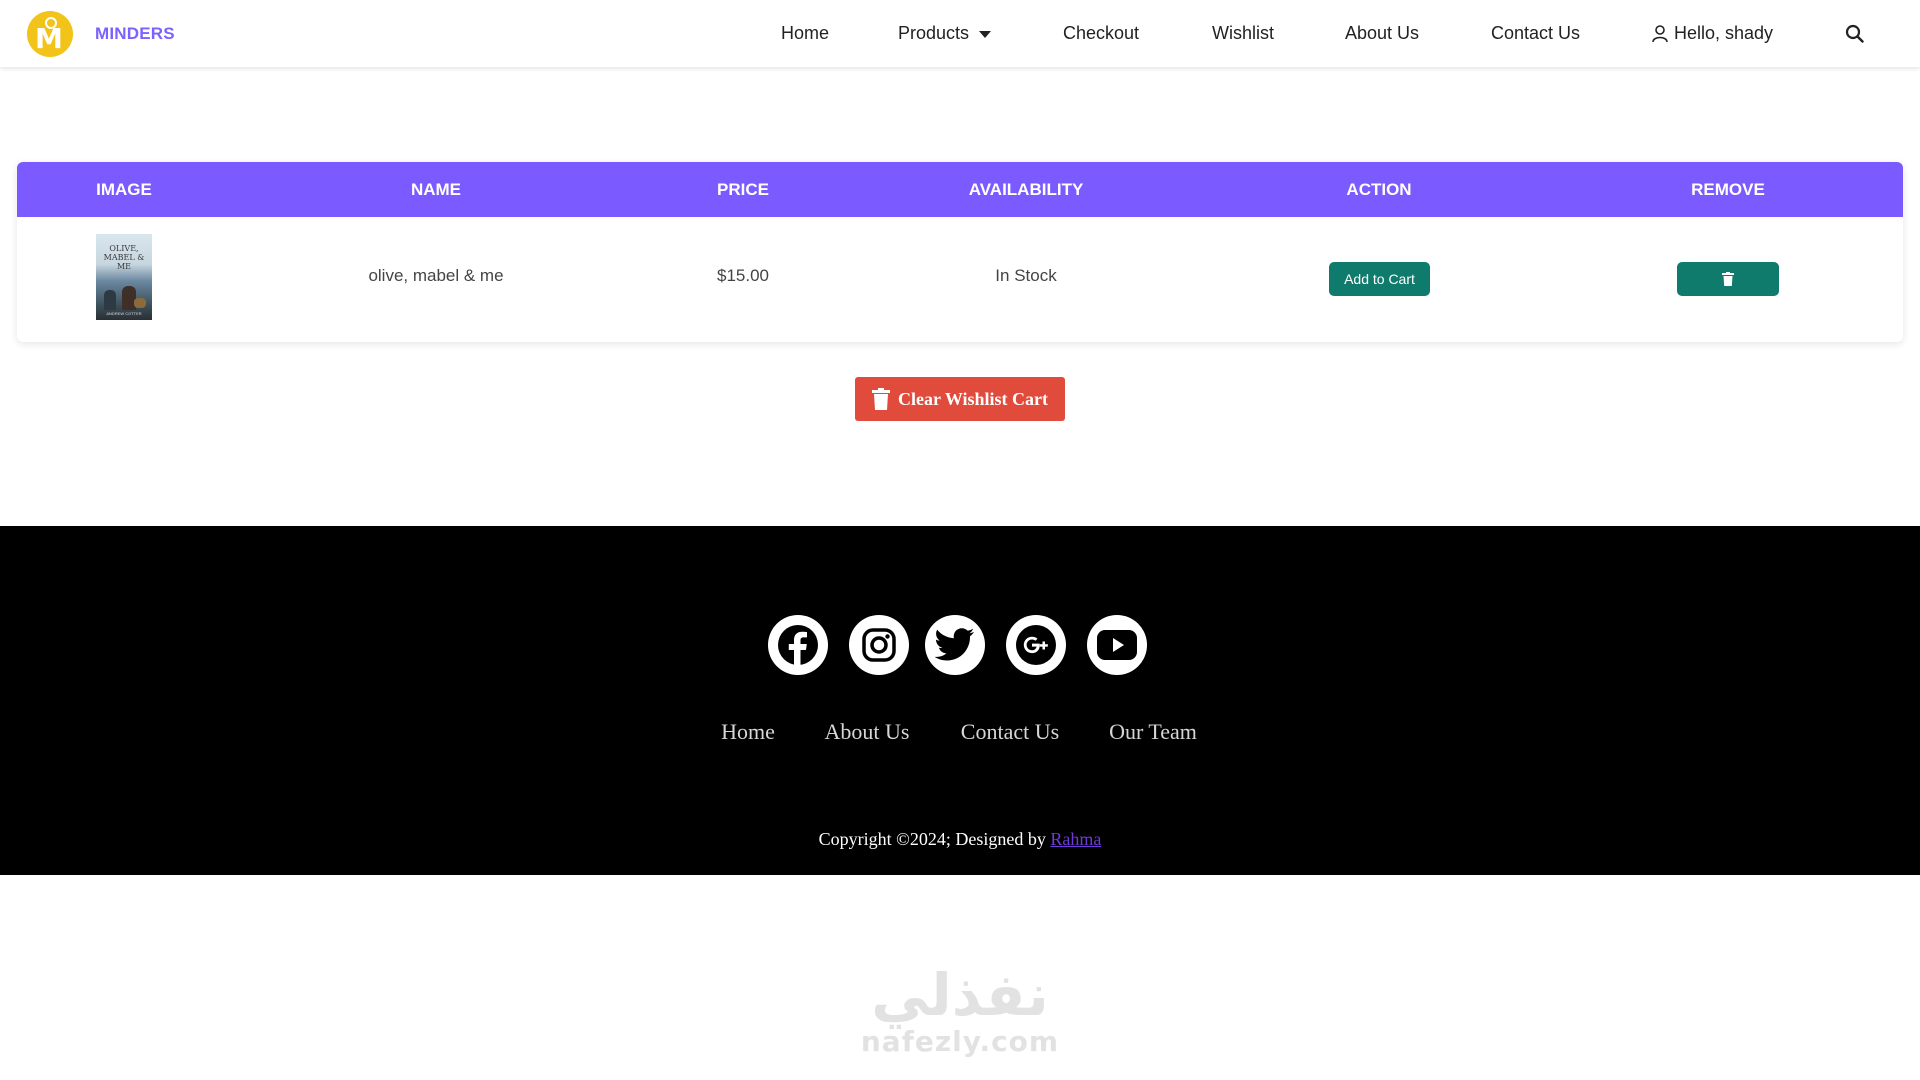 Image resolution: width=1920 pixels, height=1080 pixels. What do you see at coordinates (1728, 189) in the screenshot?
I see `column-header-remove: REMOVE` at bounding box center [1728, 189].